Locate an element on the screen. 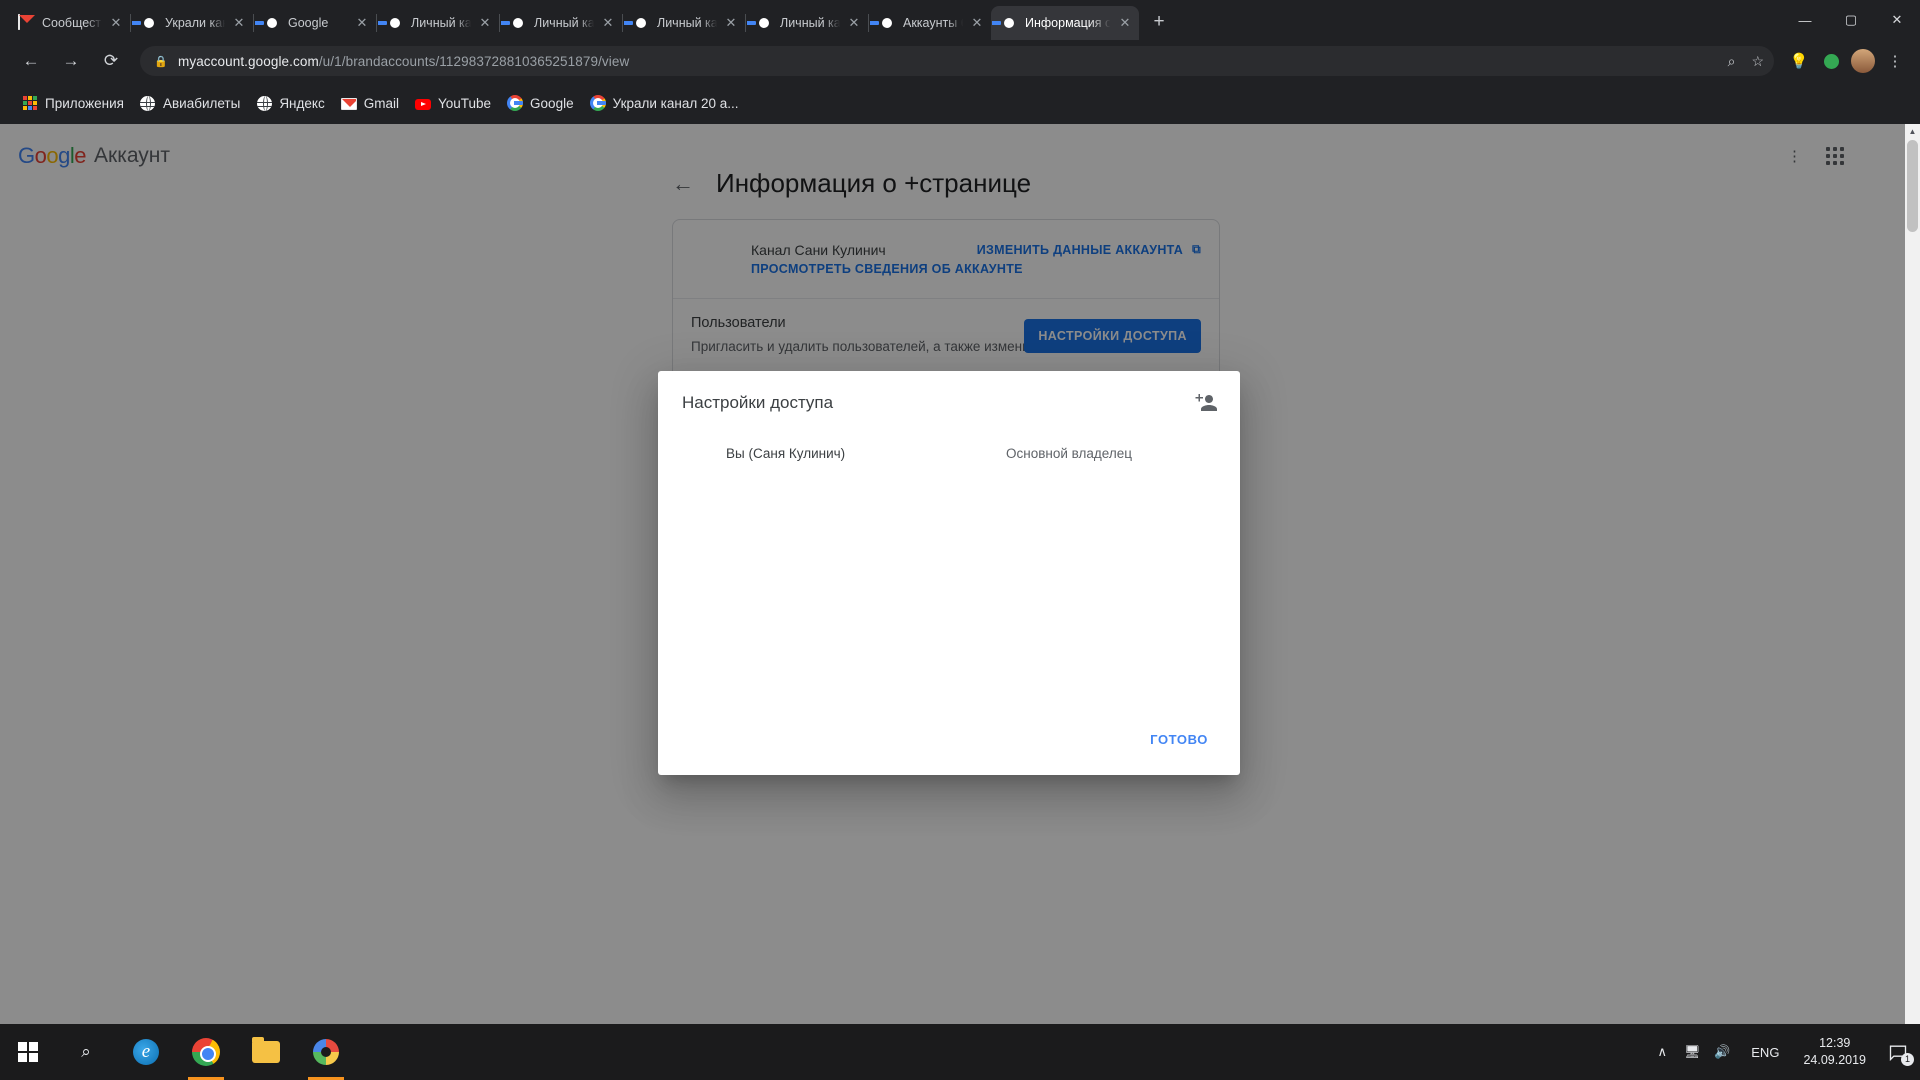 This screenshot has height=1080, width=1920. browser-menu-icon: ⋮ is located at coordinates (1895, 61).